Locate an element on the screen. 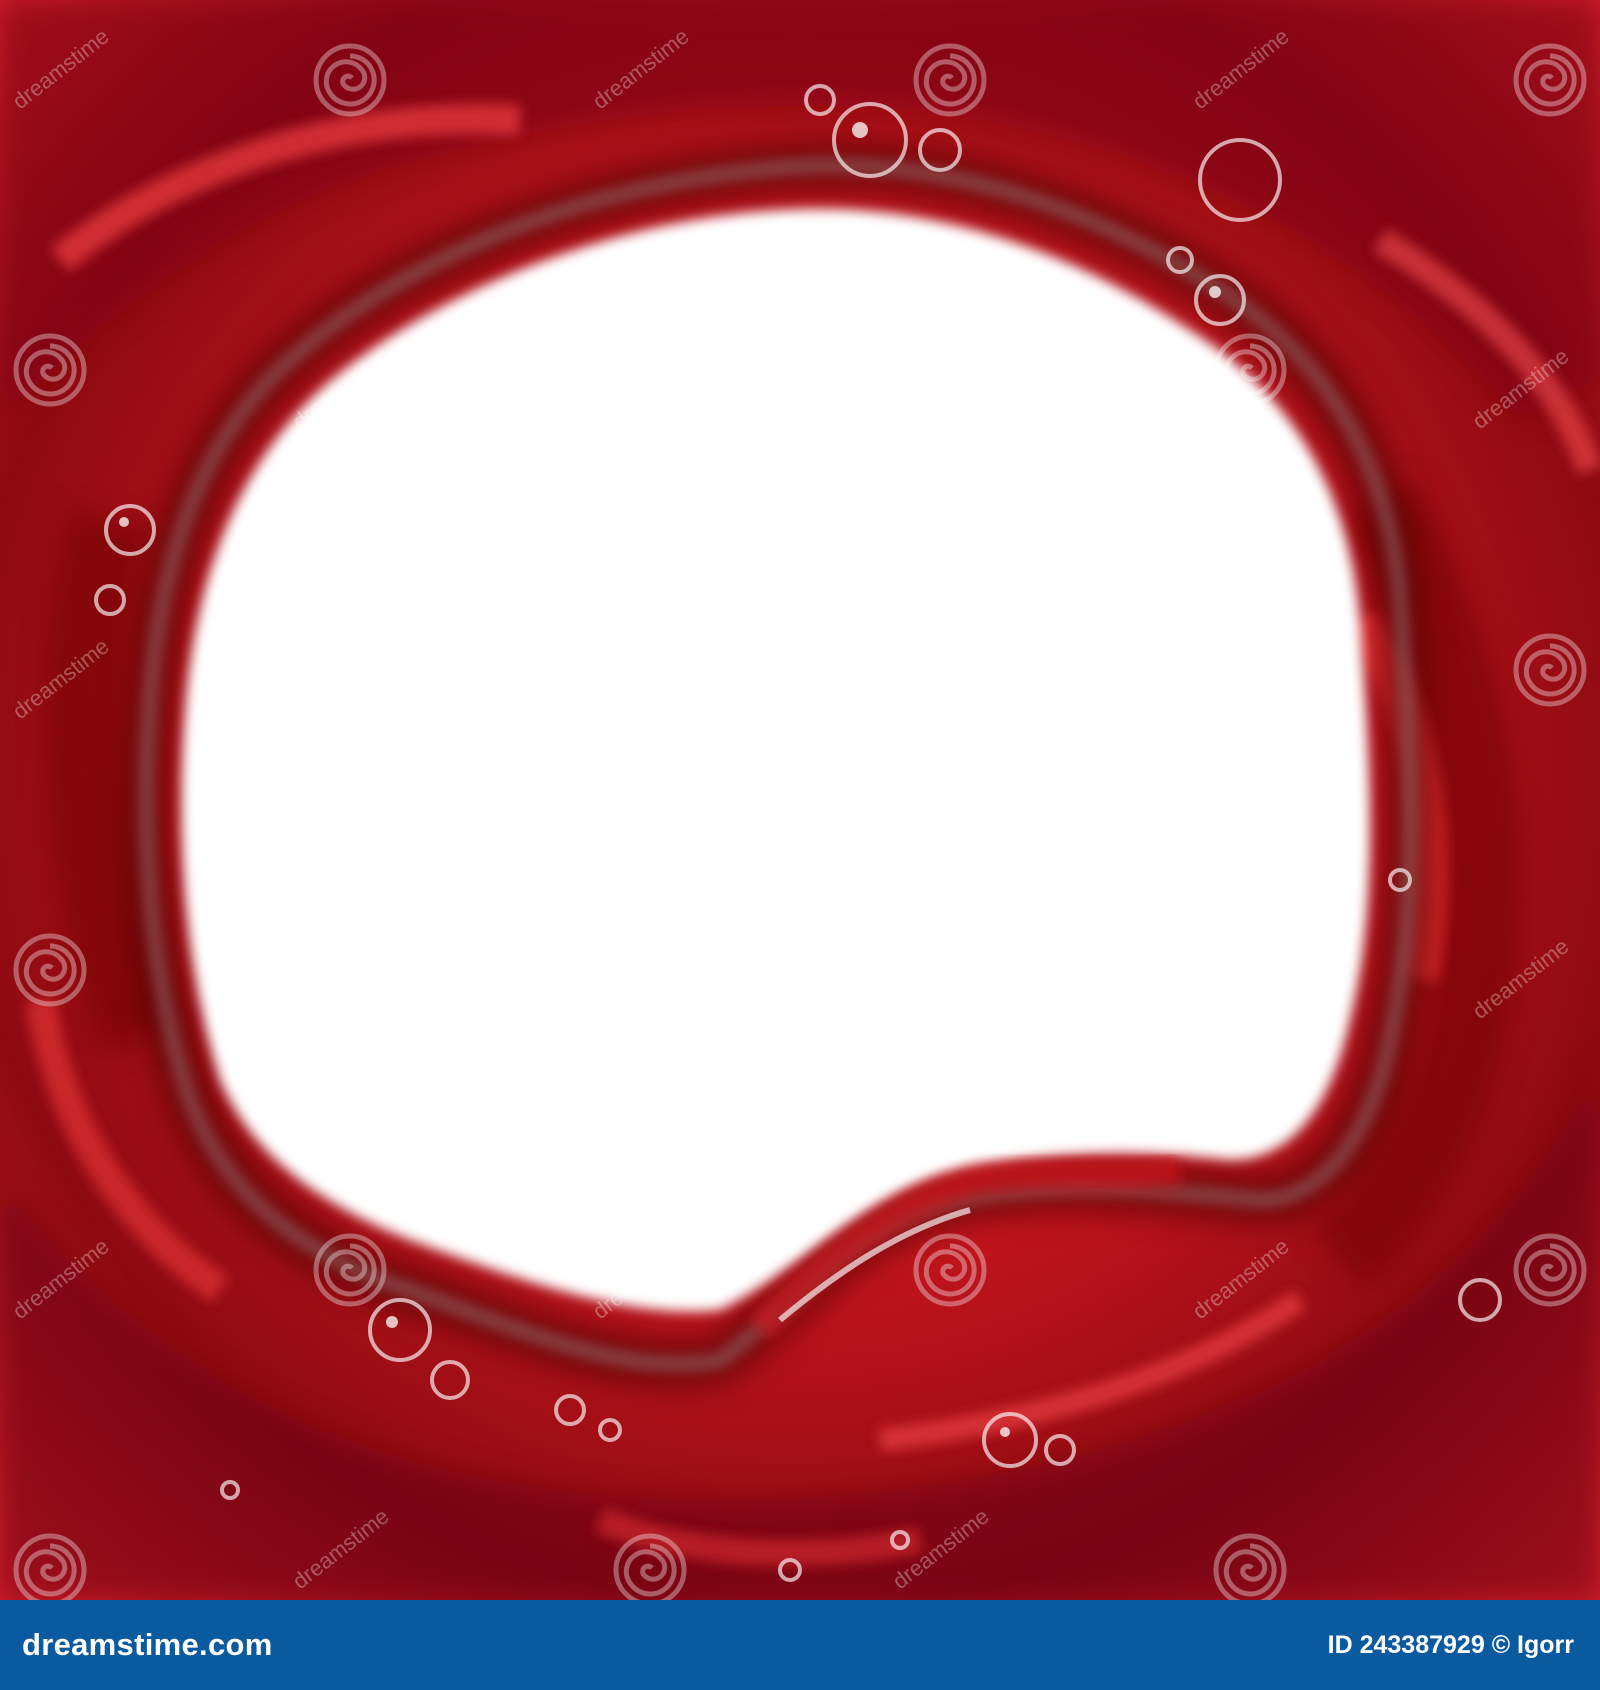 The width and height of the screenshot is (1600, 1690). image-credit: ID 243387929 © Igorr is located at coordinates (1451, 1645).